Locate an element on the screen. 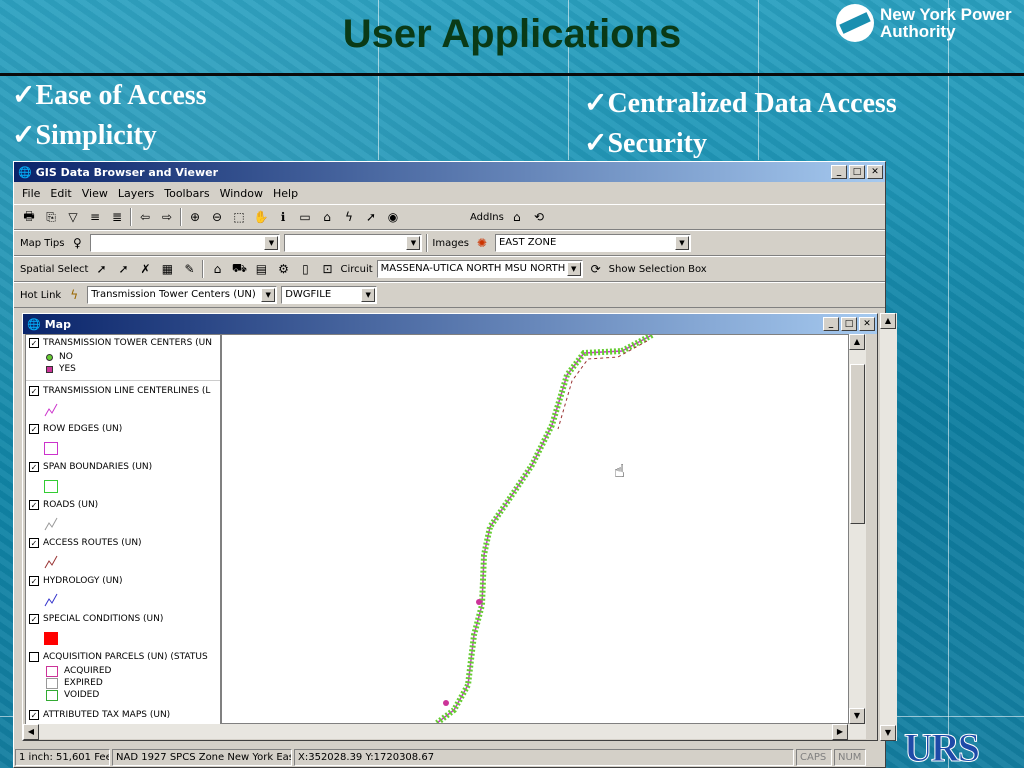  refresh-icon: ⟳ is located at coordinates (596, 269).